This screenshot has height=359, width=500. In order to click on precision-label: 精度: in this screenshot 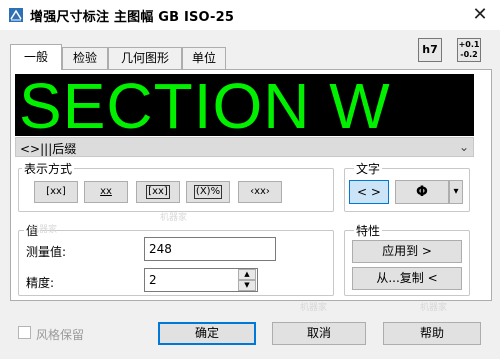, I will do `click(40, 283)`.